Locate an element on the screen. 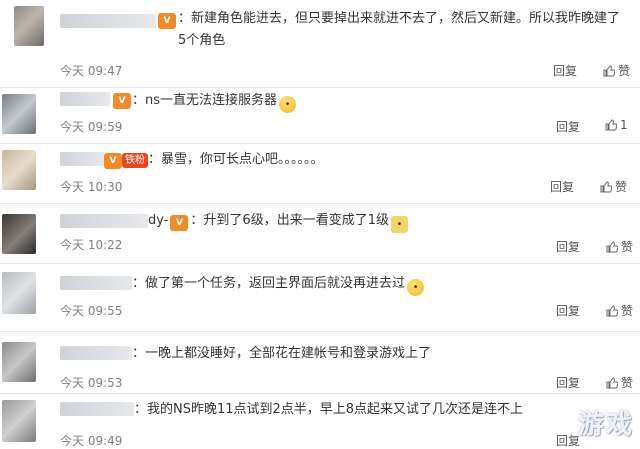 The height and width of the screenshot is (449, 640). like-count: 1 is located at coordinates (624, 125).